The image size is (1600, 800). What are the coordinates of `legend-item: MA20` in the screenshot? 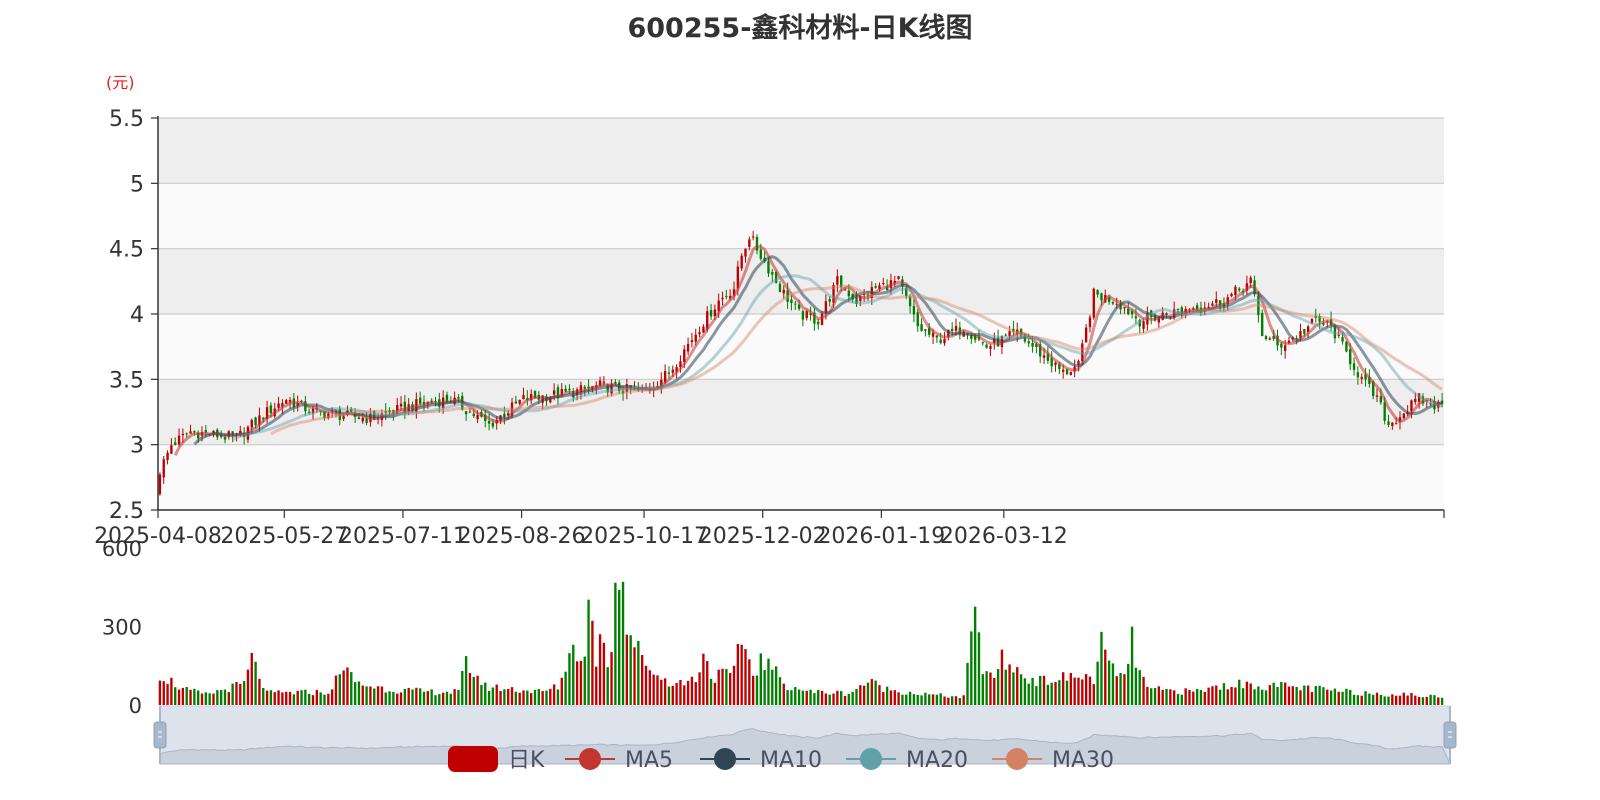 It's located at (907, 760).